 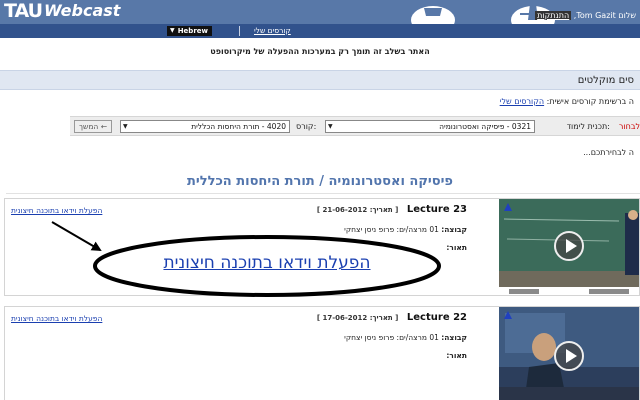 What do you see at coordinates (433, 15) in the screenshot?
I see `header-decoration-icon` at bounding box center [433, 15].